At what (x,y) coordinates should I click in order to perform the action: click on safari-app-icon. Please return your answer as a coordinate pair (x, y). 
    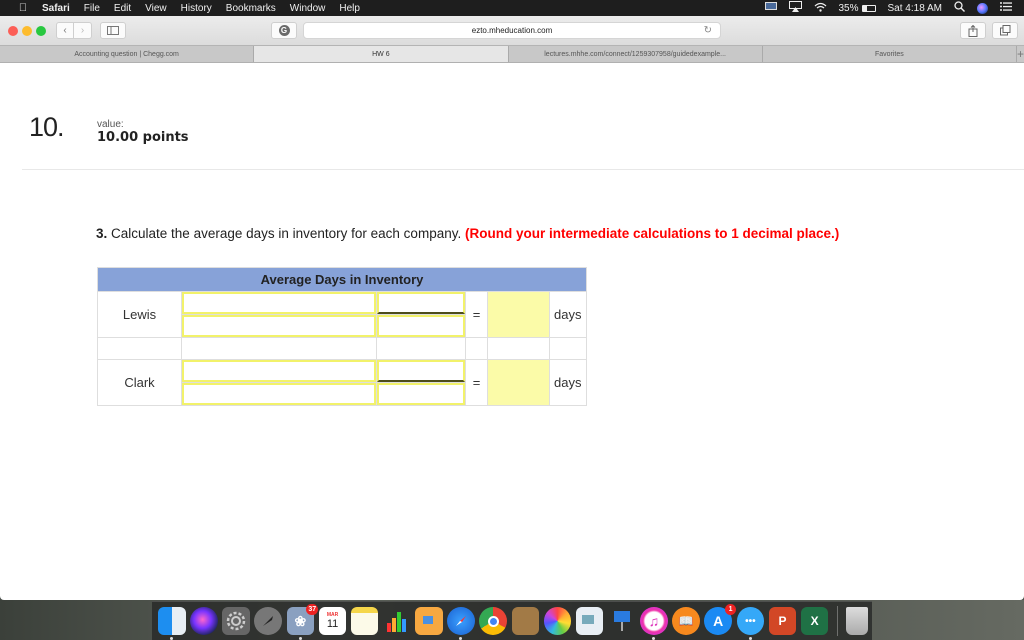
    Looking at the image, I should click on (461, 623).